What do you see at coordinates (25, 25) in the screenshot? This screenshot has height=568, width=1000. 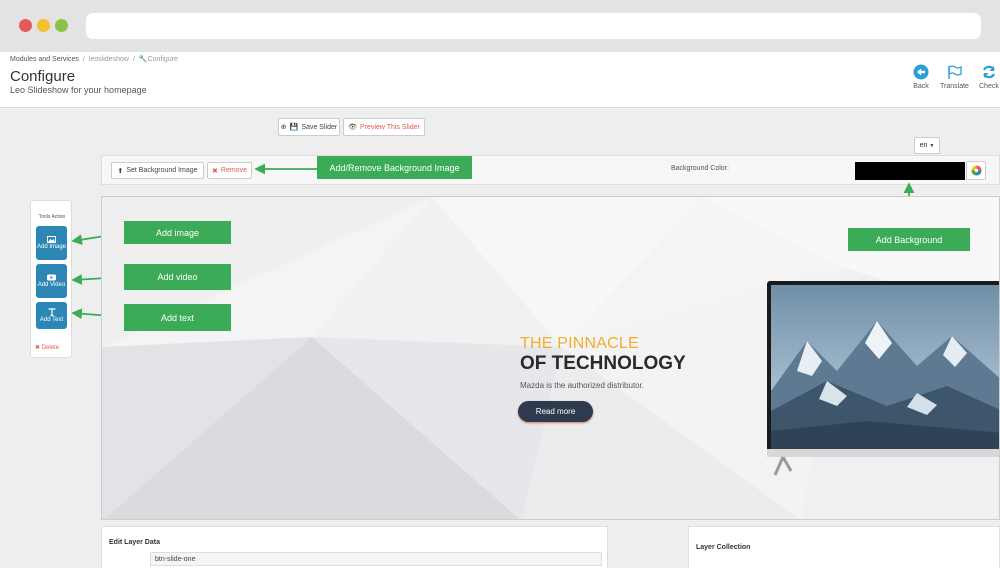 I see `close-window-dot` at bounding box center [25, 25].